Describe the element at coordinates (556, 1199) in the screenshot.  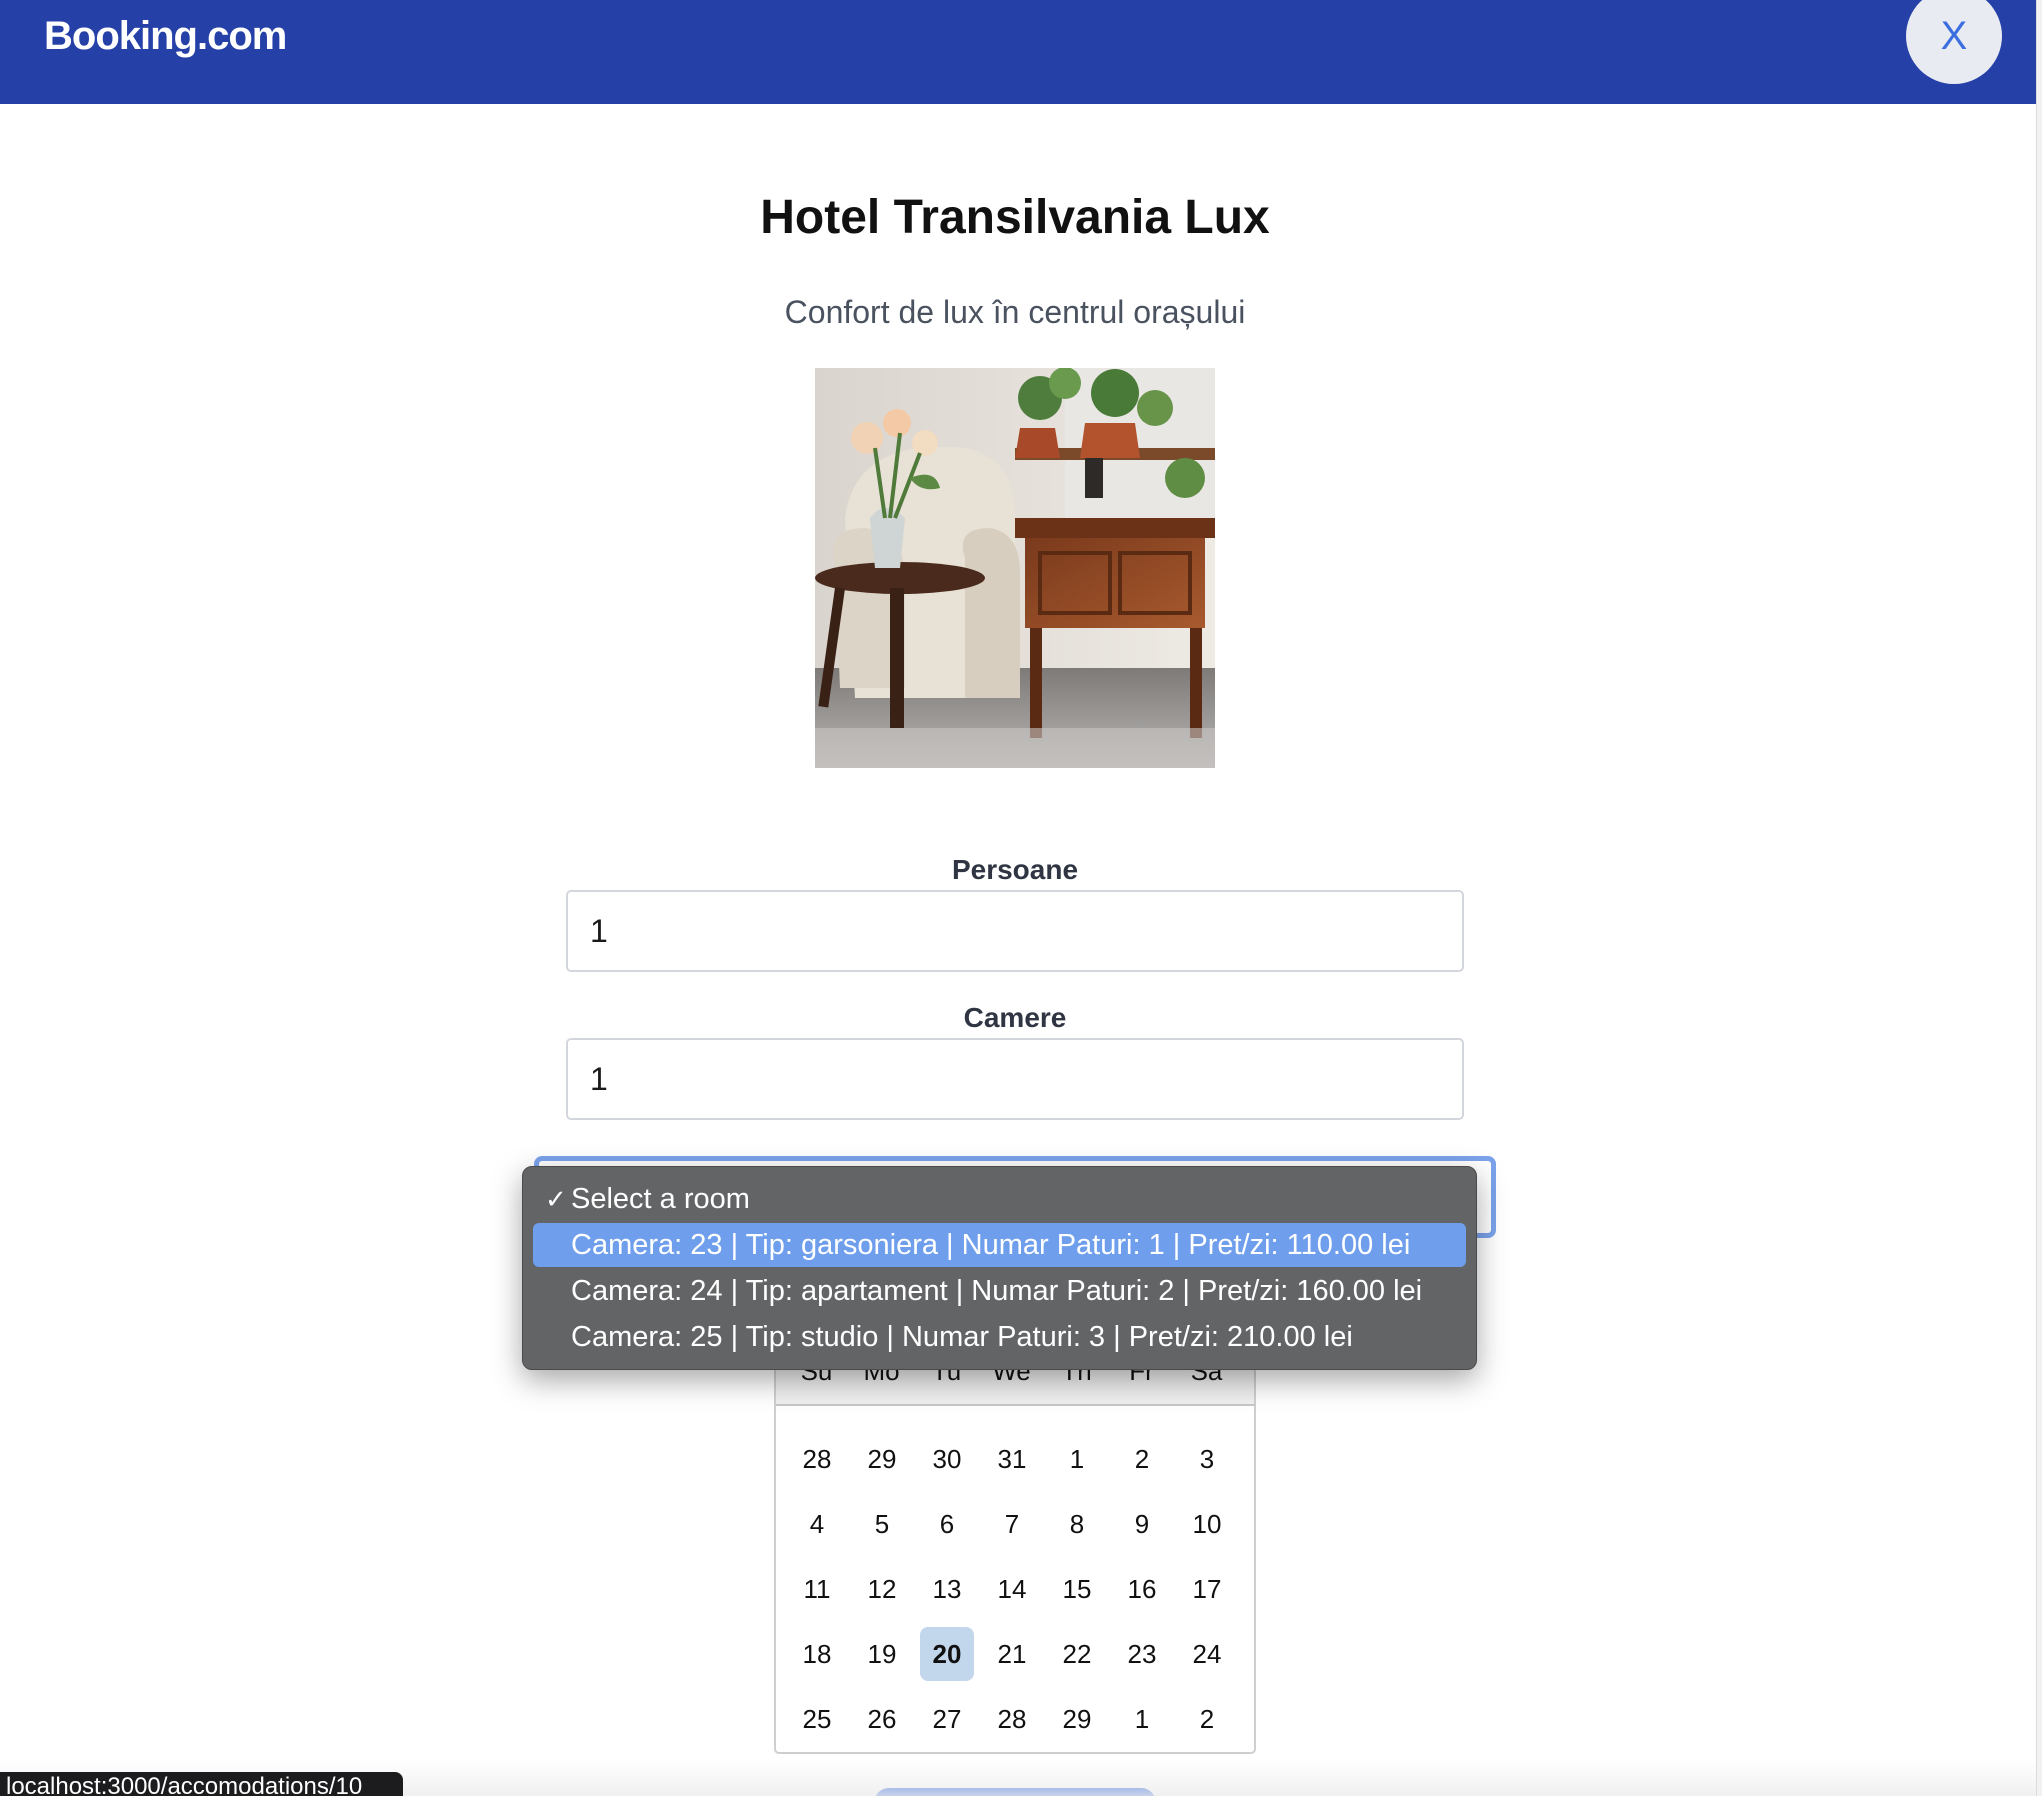
I see `checkmark-icon: ✓` at that location.